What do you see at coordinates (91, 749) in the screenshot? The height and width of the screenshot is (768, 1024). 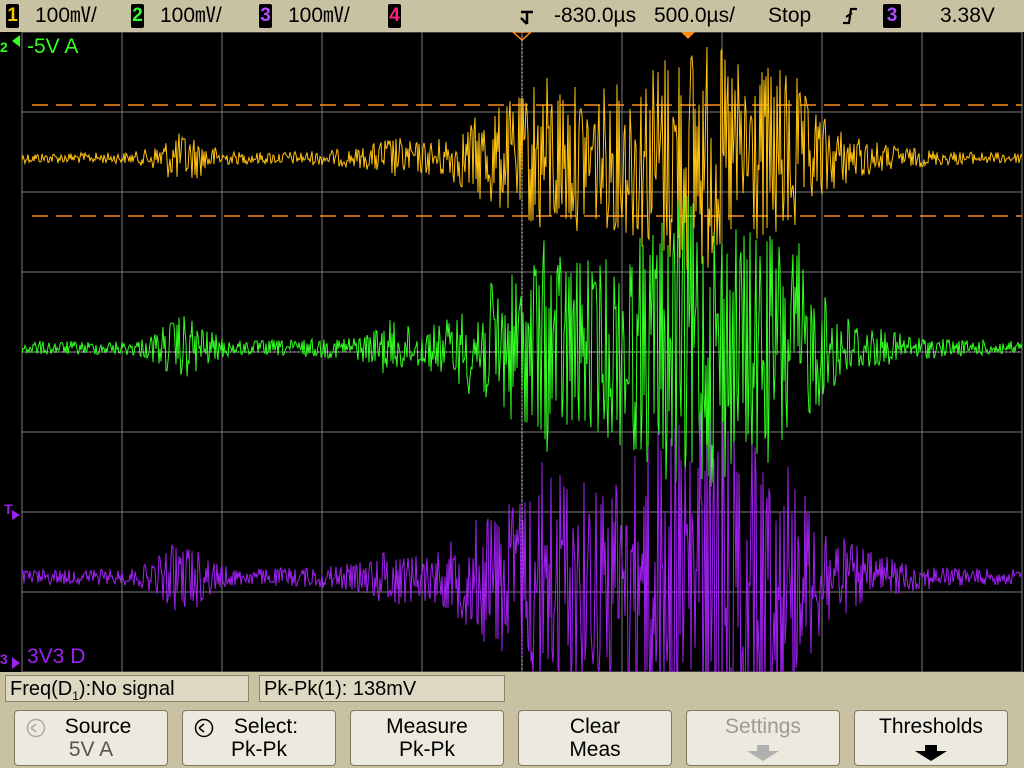 I see `source-softkey-value: 5V A` at bounding box center [91, 749].